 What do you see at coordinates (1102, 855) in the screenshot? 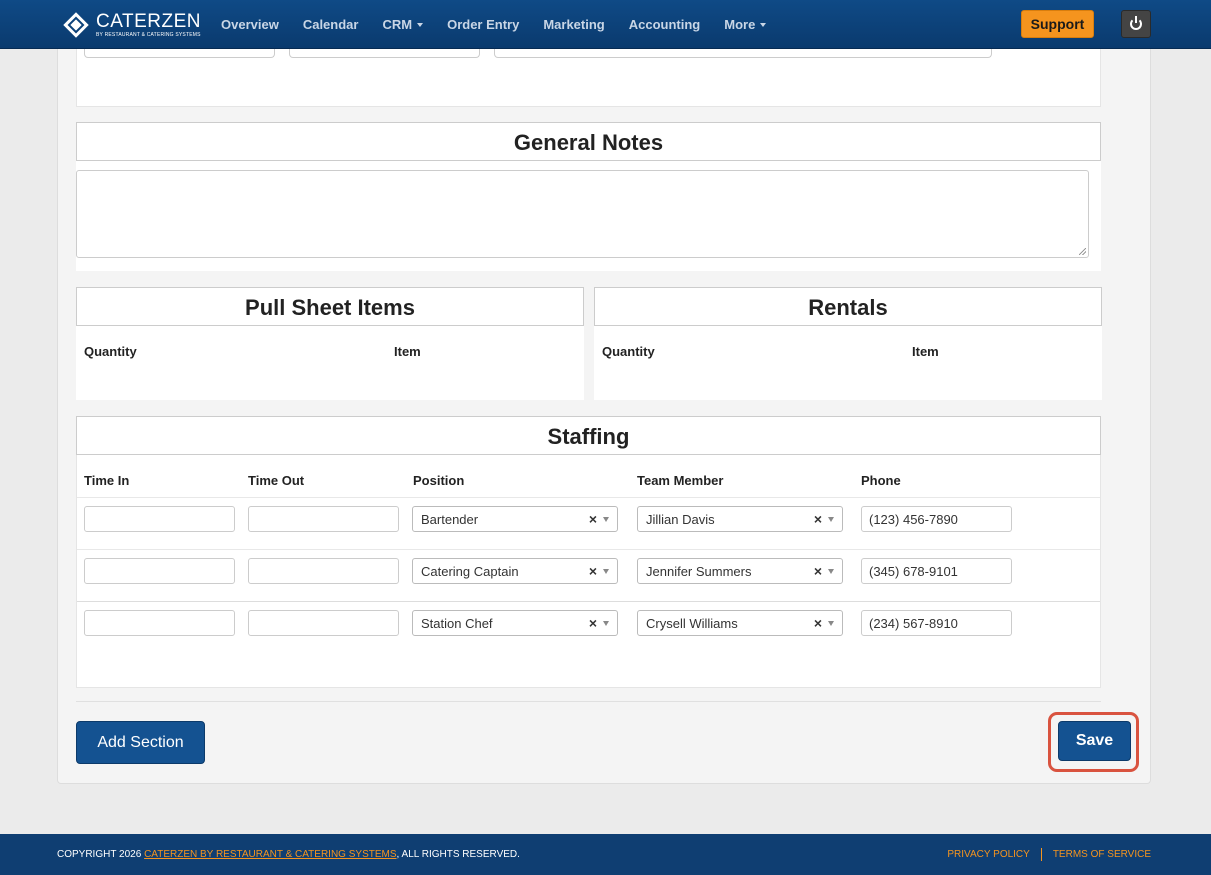
I see `terms-of-service-link: TERMS OF SERVICE` at bounding box center [1102, 855].